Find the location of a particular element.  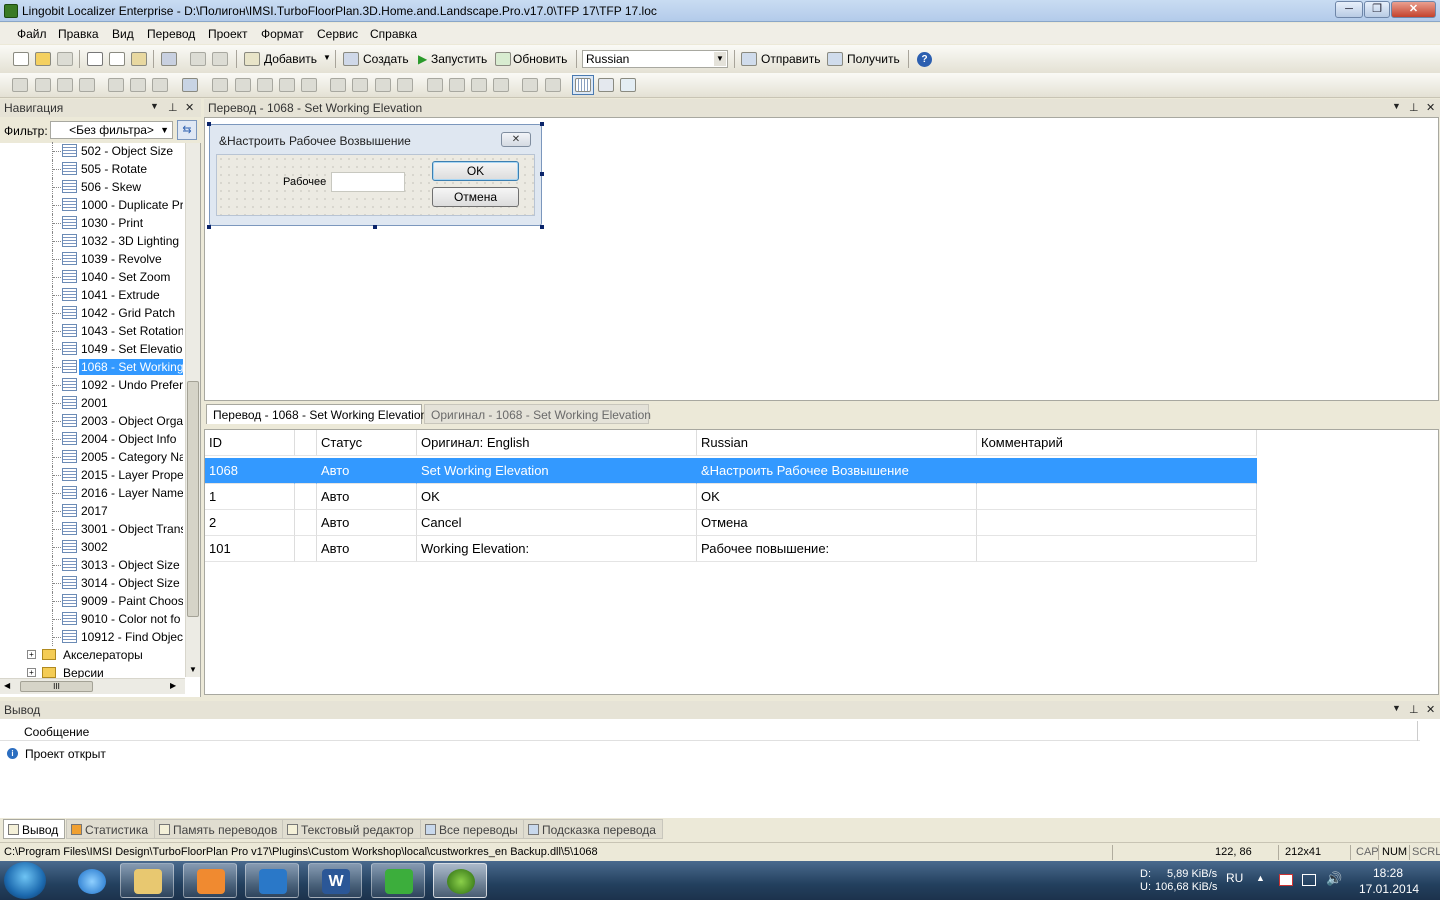

align-top-icon is located at coordinates (116, 85).